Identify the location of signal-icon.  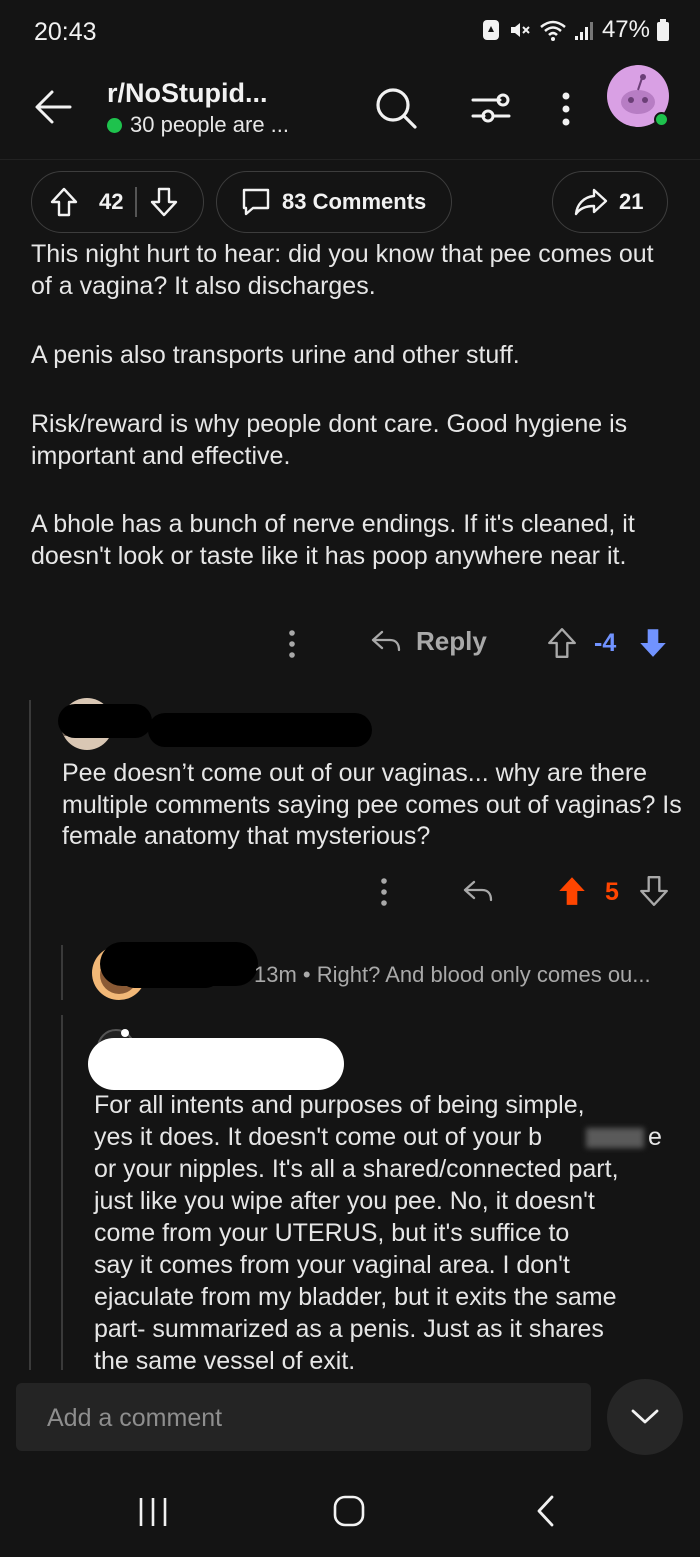
(585, 30).